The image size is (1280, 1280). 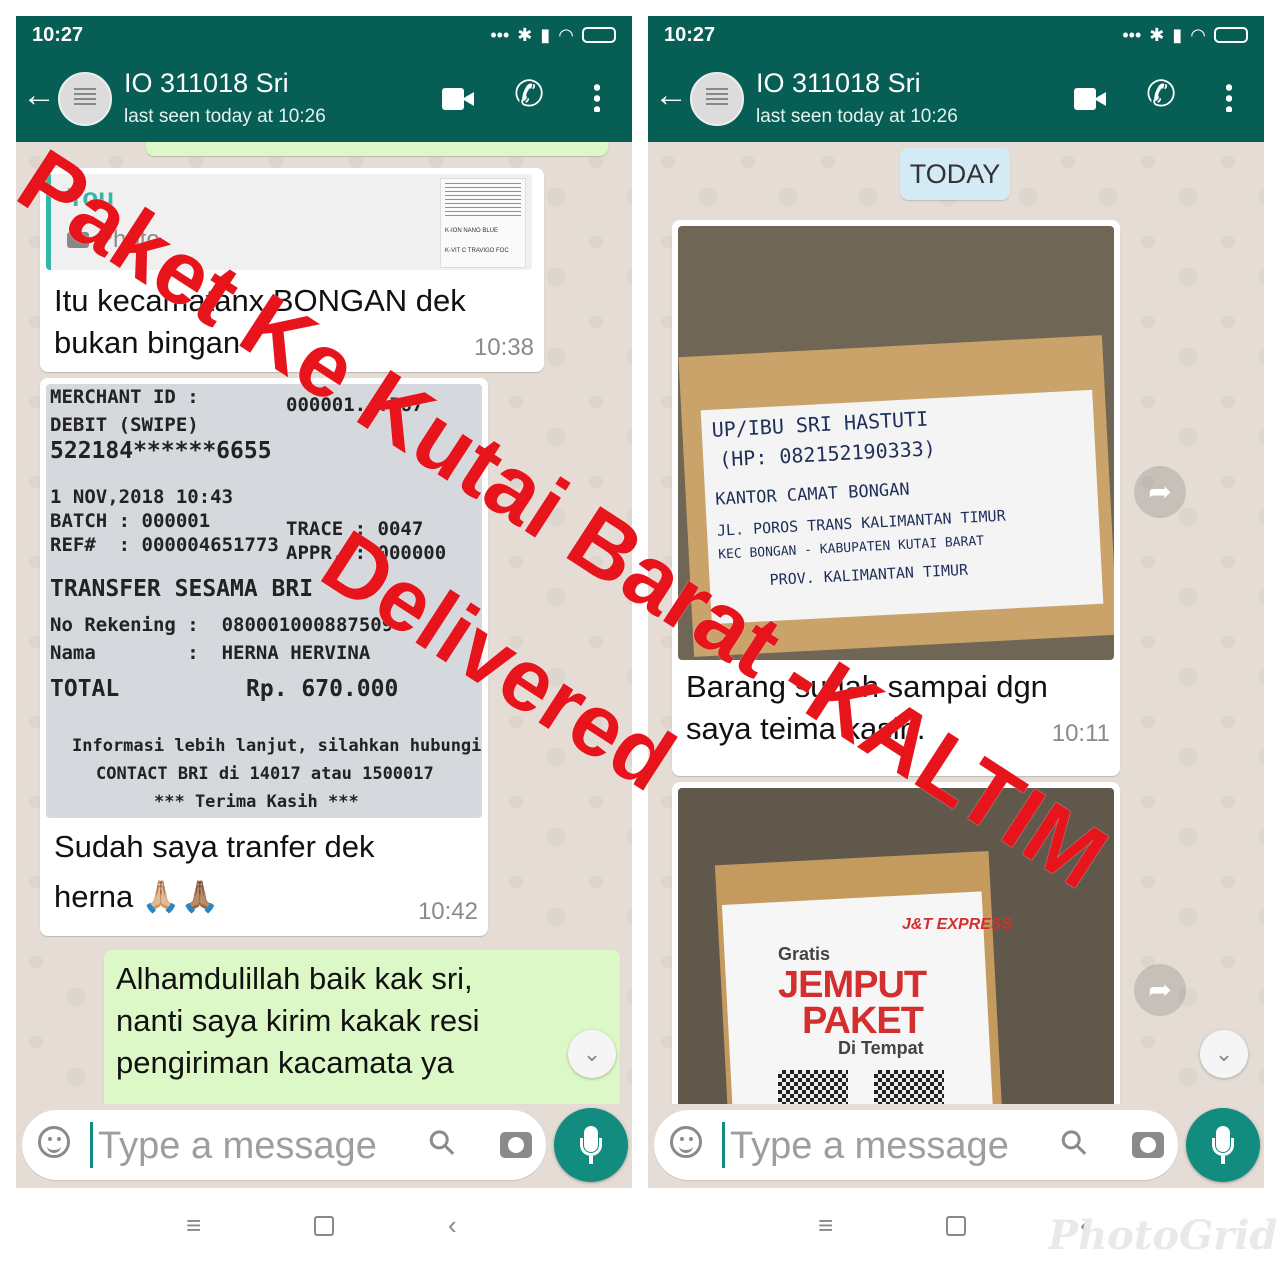 I want to click on more-notifications-icon: •••, so click(x=500, y=35).